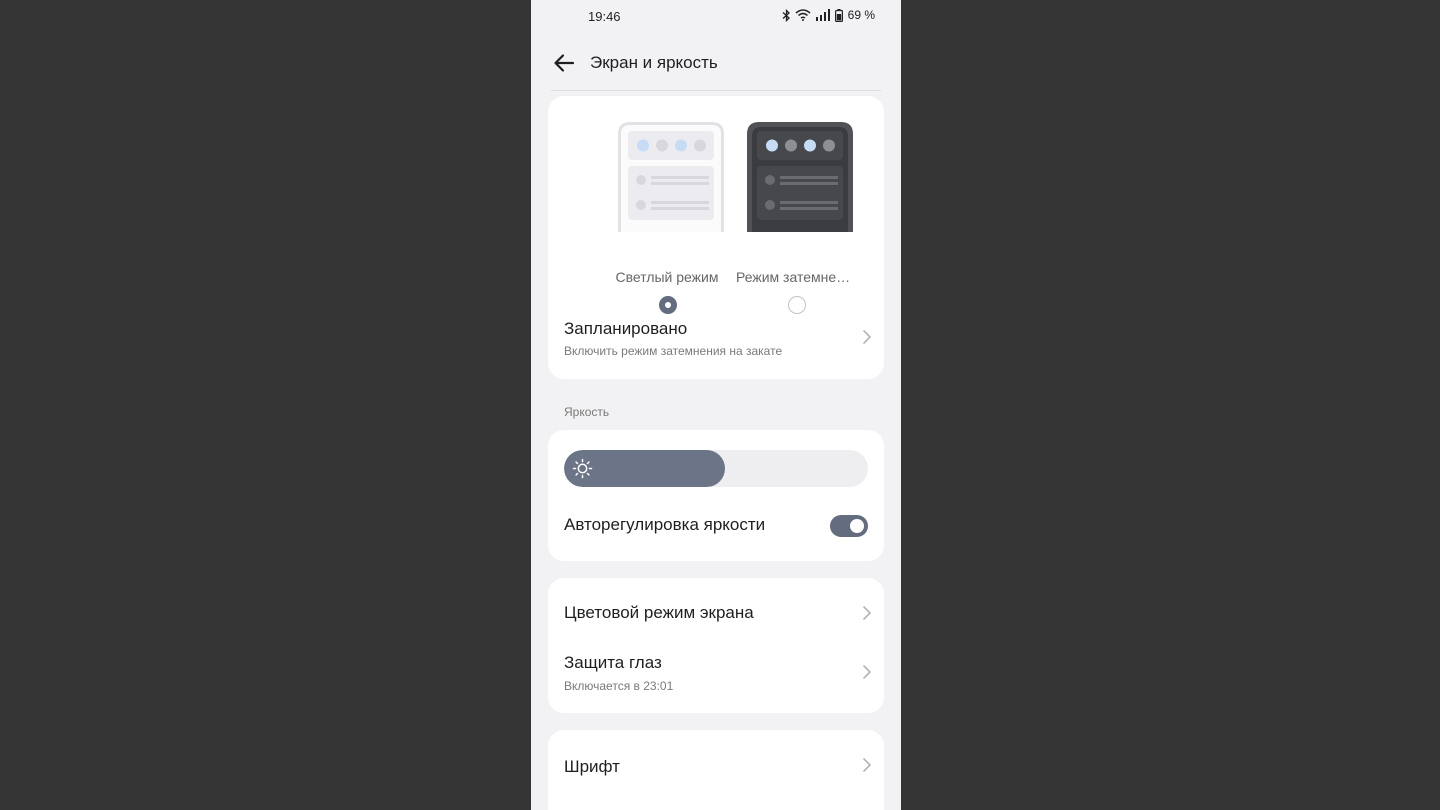  Describe the element at coordinates (800, 177) in the screenshot. I see `dark-mode-preview` at that location.